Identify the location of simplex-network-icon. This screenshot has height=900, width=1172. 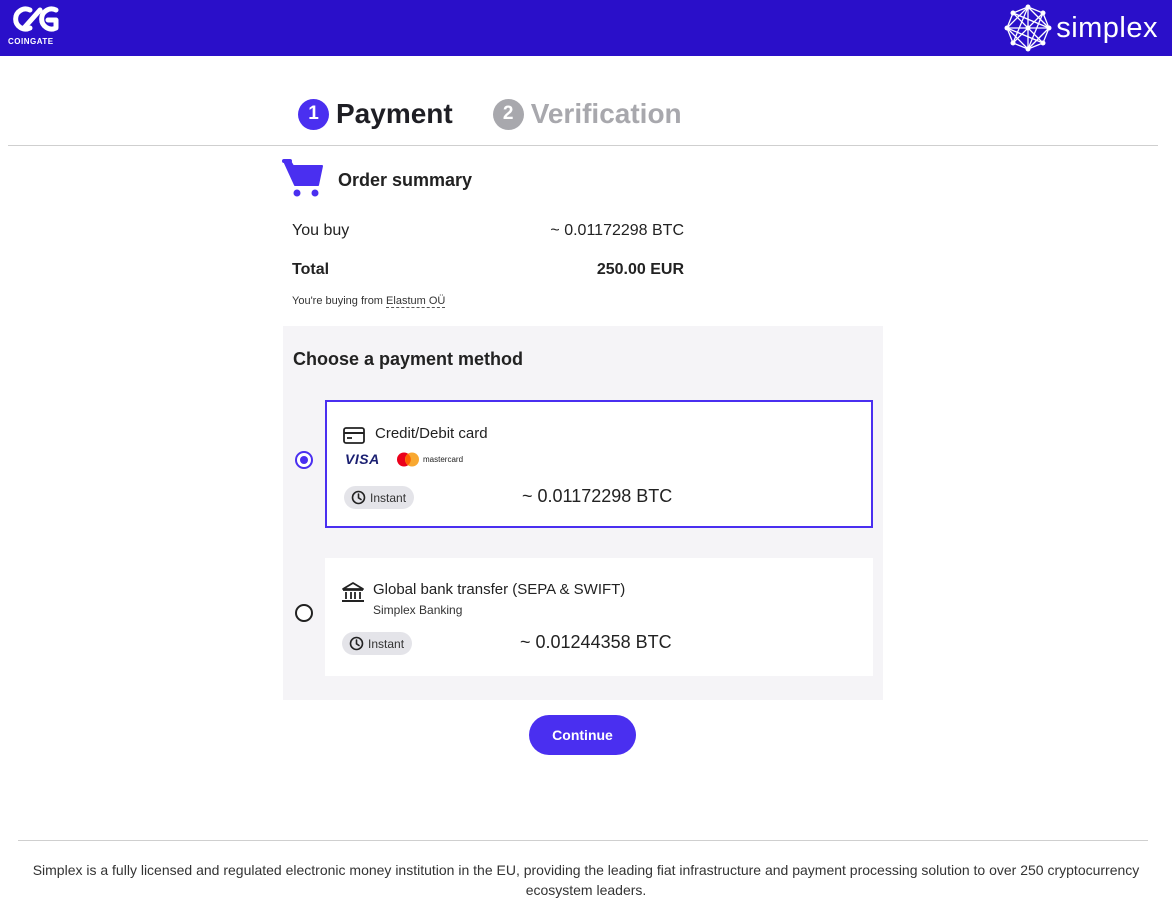
(1028, 28).